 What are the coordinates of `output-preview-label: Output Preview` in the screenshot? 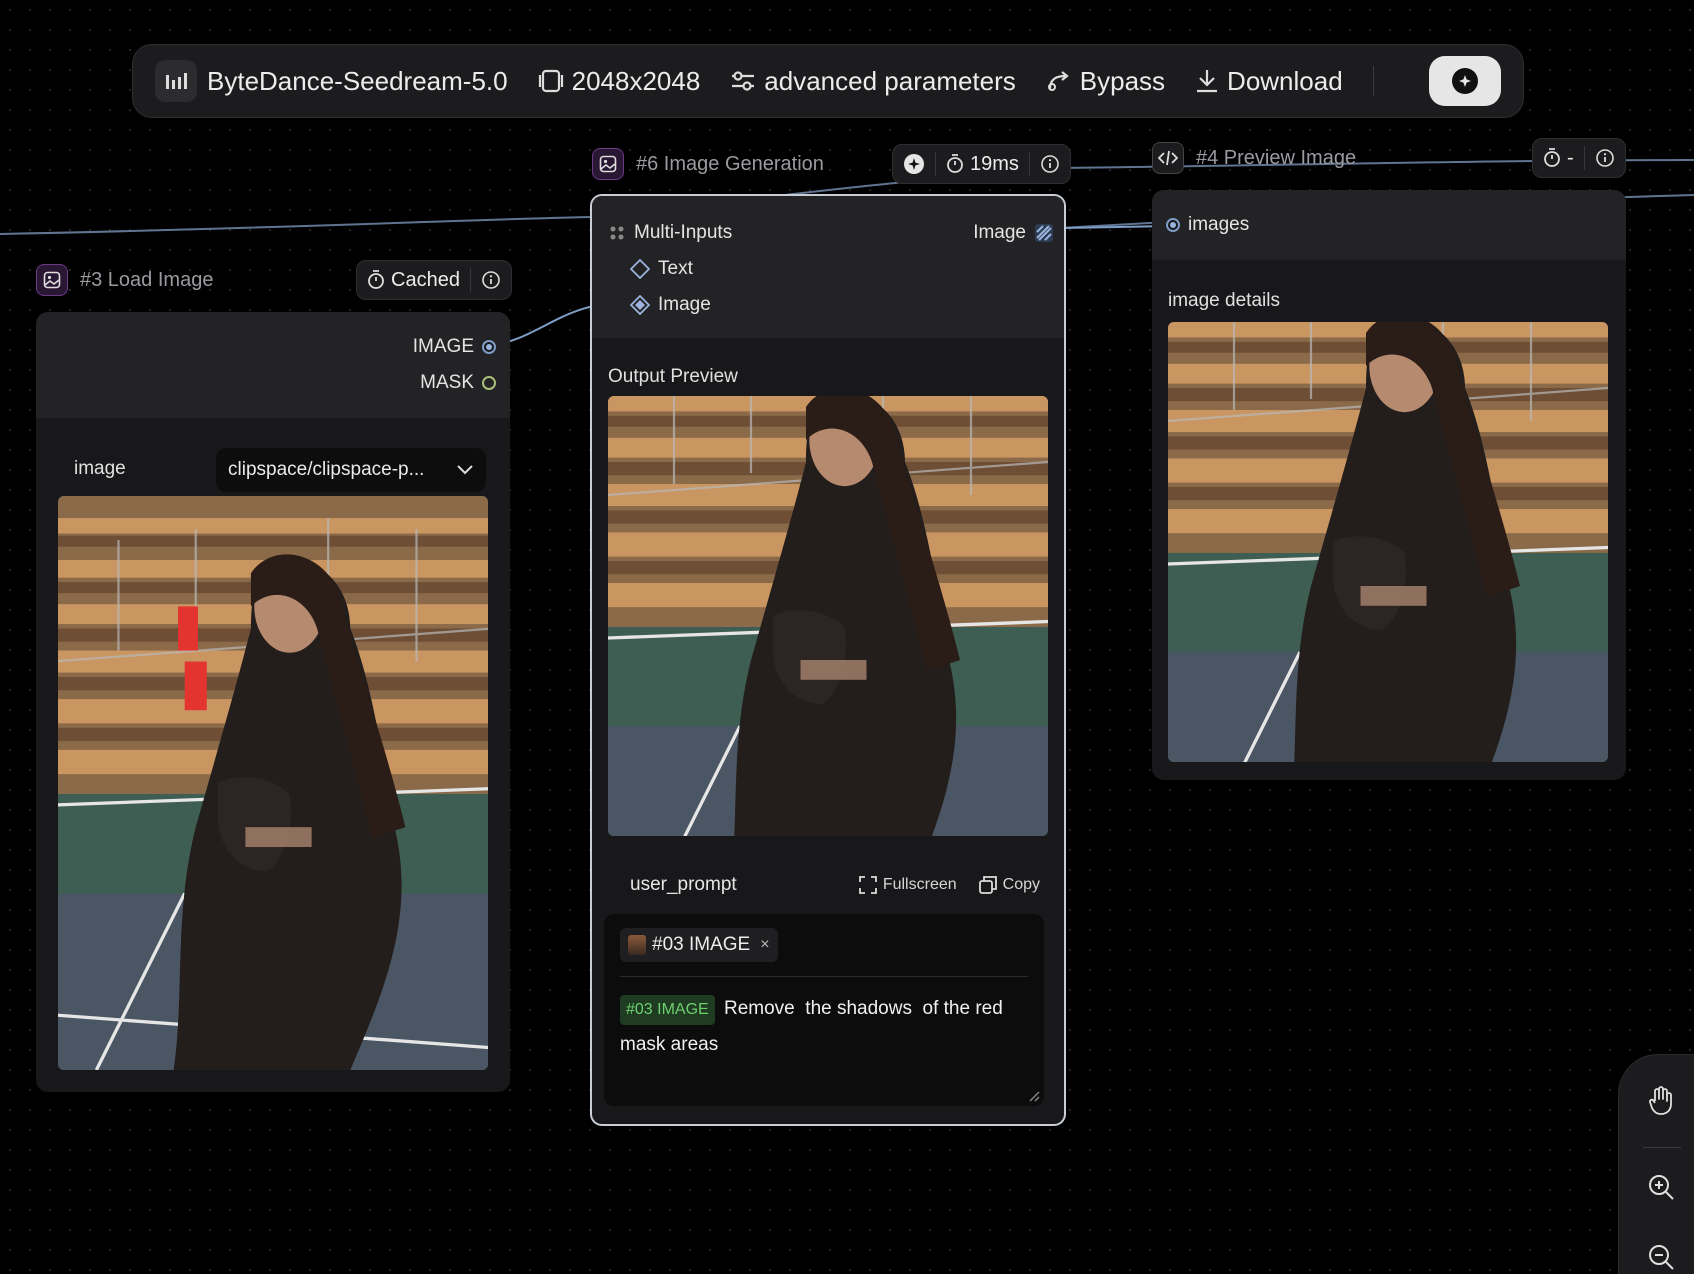 It's located at (673, 376).